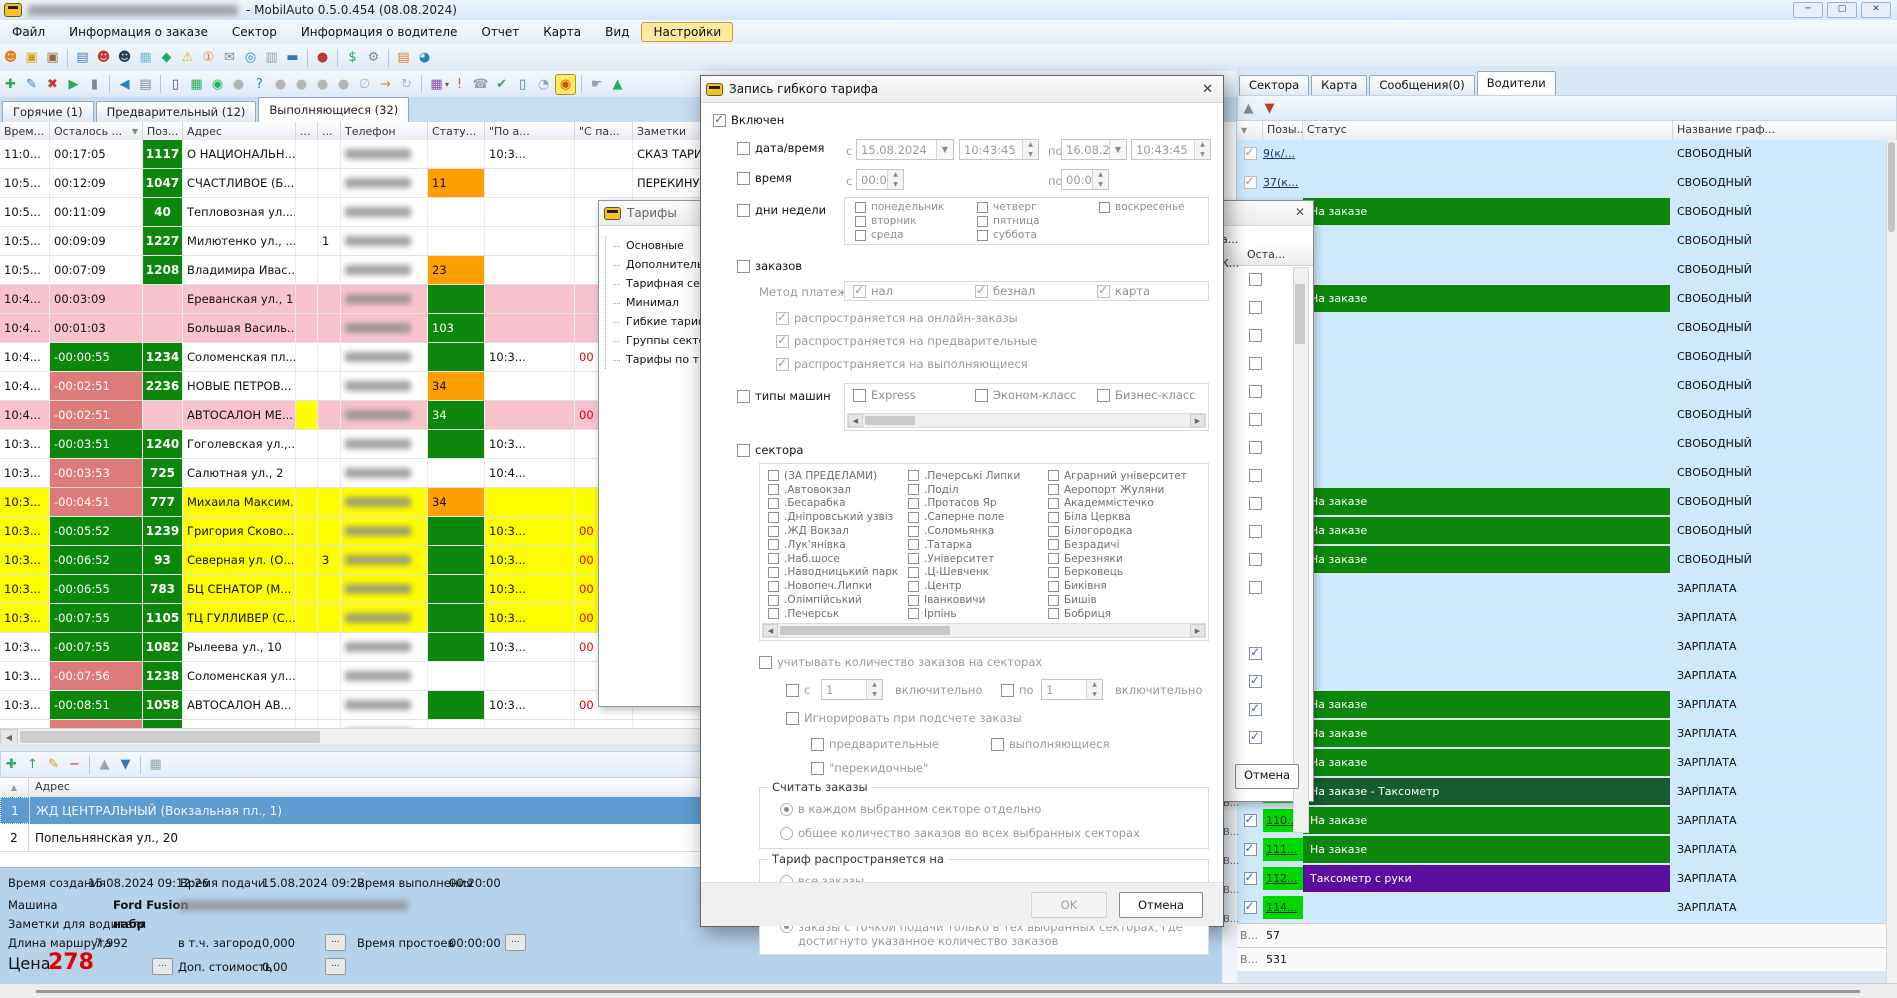 Image resolution: width=1897 pixels, height=998 pixels. What do you see at coordinates (1567, 182) in the screenshot?
I see `driver-row: 37(к... СВОБОДНЫЙ` at bounding box center [1567, 182].